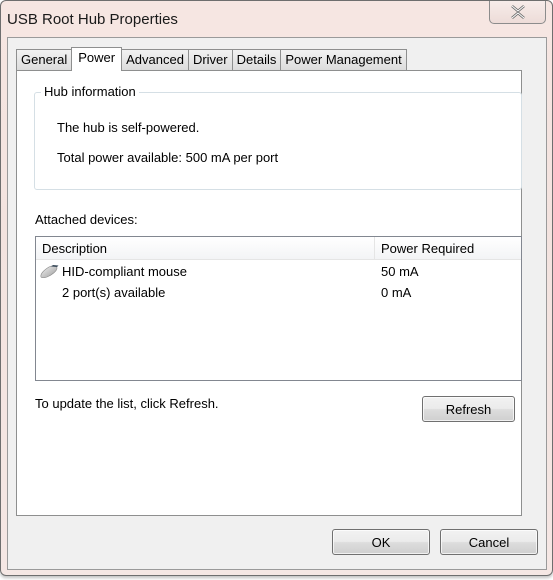  Describe the element at coordinates (127, 403) in the screenshot. I see `refresh-hint-text: To update the list, click Refresh.` at that location.